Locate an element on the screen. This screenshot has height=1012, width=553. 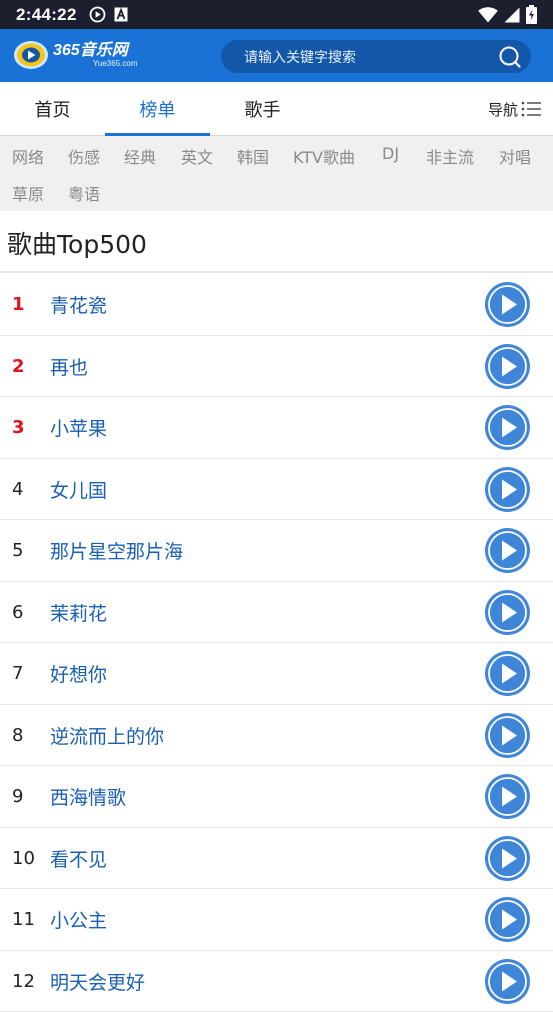
song-row: 8 逆流而上的你 is located at coordinates (276, 736).